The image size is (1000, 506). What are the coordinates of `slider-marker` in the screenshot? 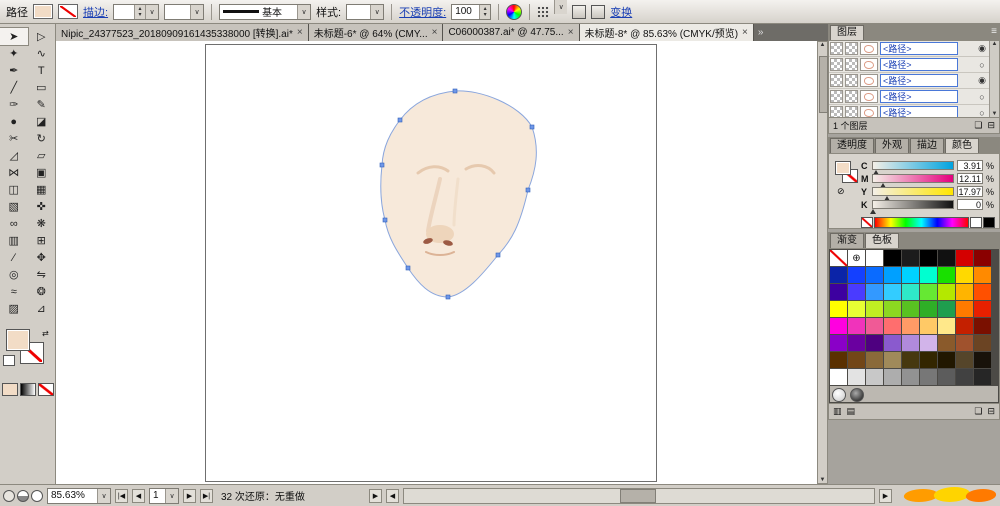 It's located at (873, 211).